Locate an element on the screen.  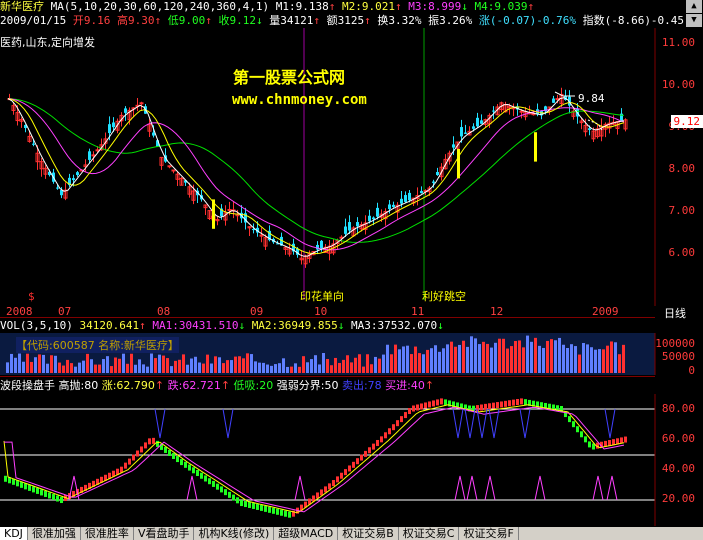
tab-warrant-f: 权证交易F is located at coordinates (489, 533).